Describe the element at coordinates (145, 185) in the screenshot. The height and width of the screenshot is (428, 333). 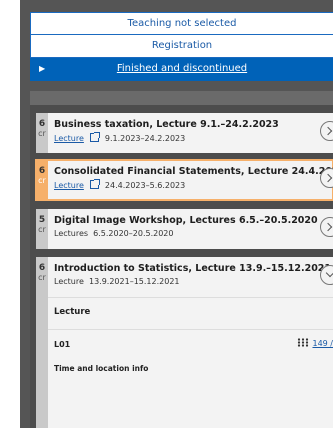
I see `course-dates: 24.4.2023–5.6.2023` at that location.